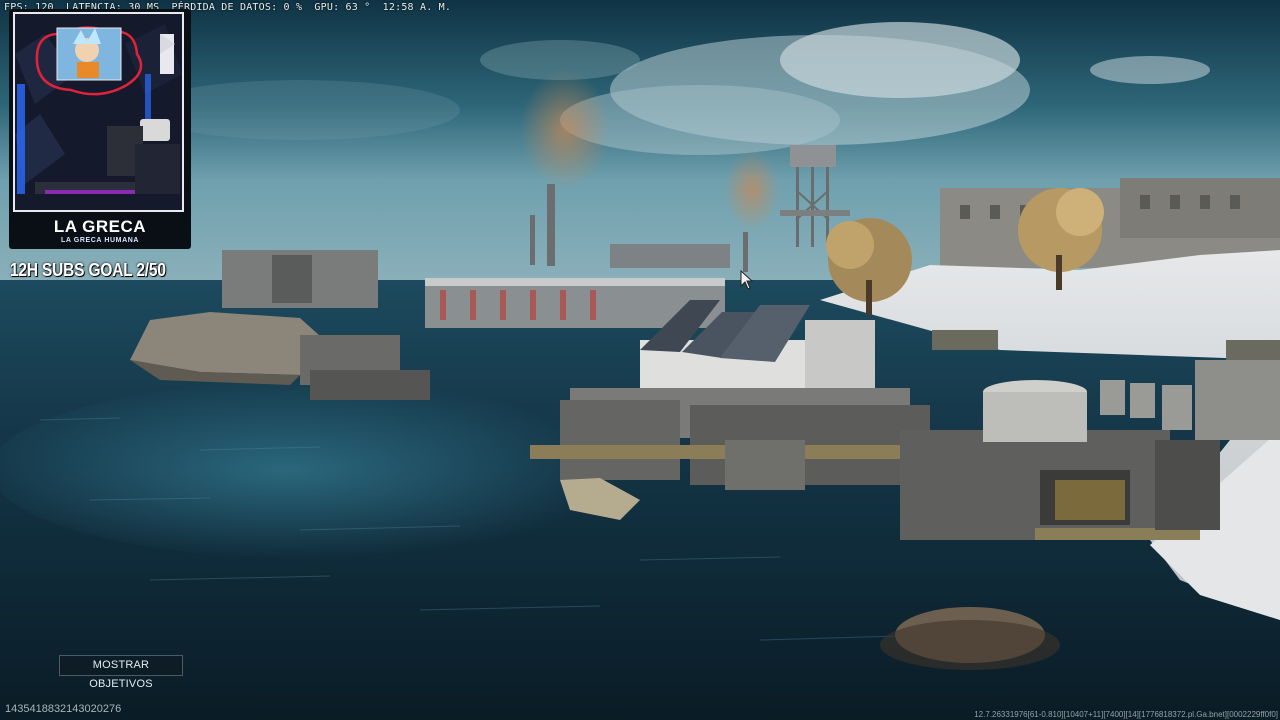 The width and height of the screenshot is (1280, 720). I want to click on webcam-scene, so click(98, 112).